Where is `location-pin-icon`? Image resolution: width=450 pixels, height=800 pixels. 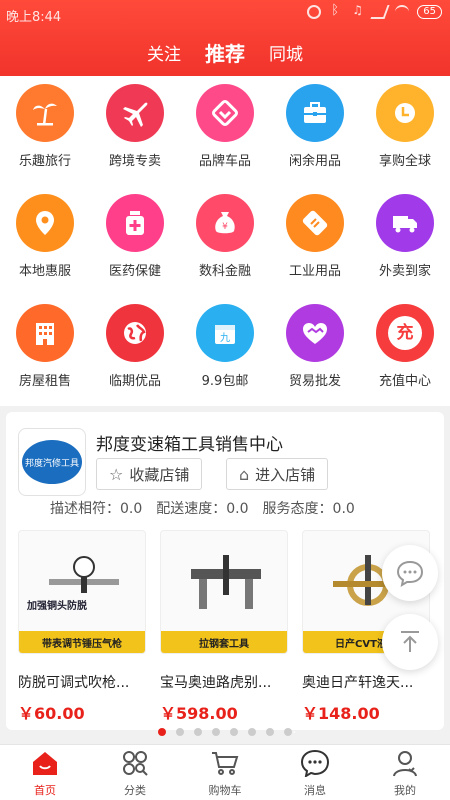 location-pin-icon is located at coordinates (45, 223).